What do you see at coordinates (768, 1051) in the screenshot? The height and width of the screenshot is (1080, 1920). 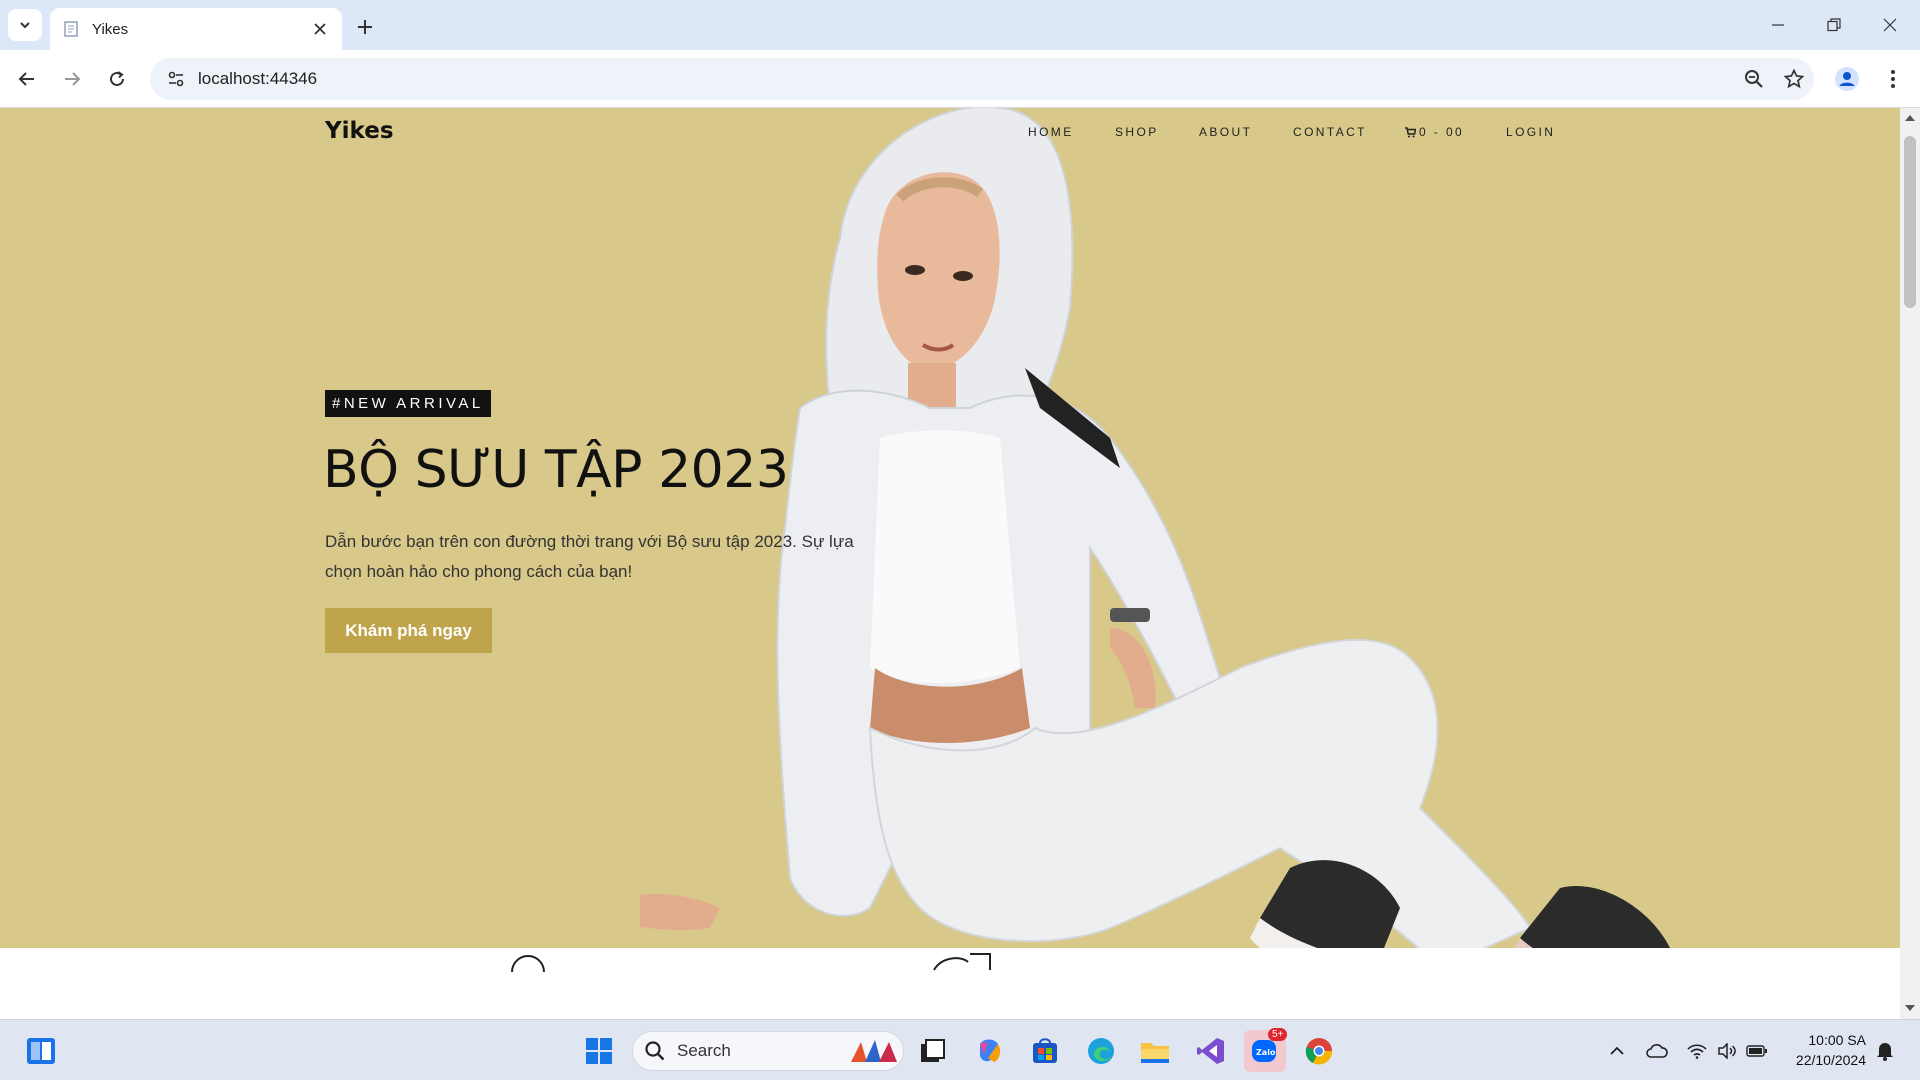 I see `taskbar-search: Search` at bounding box center [768, 1051].